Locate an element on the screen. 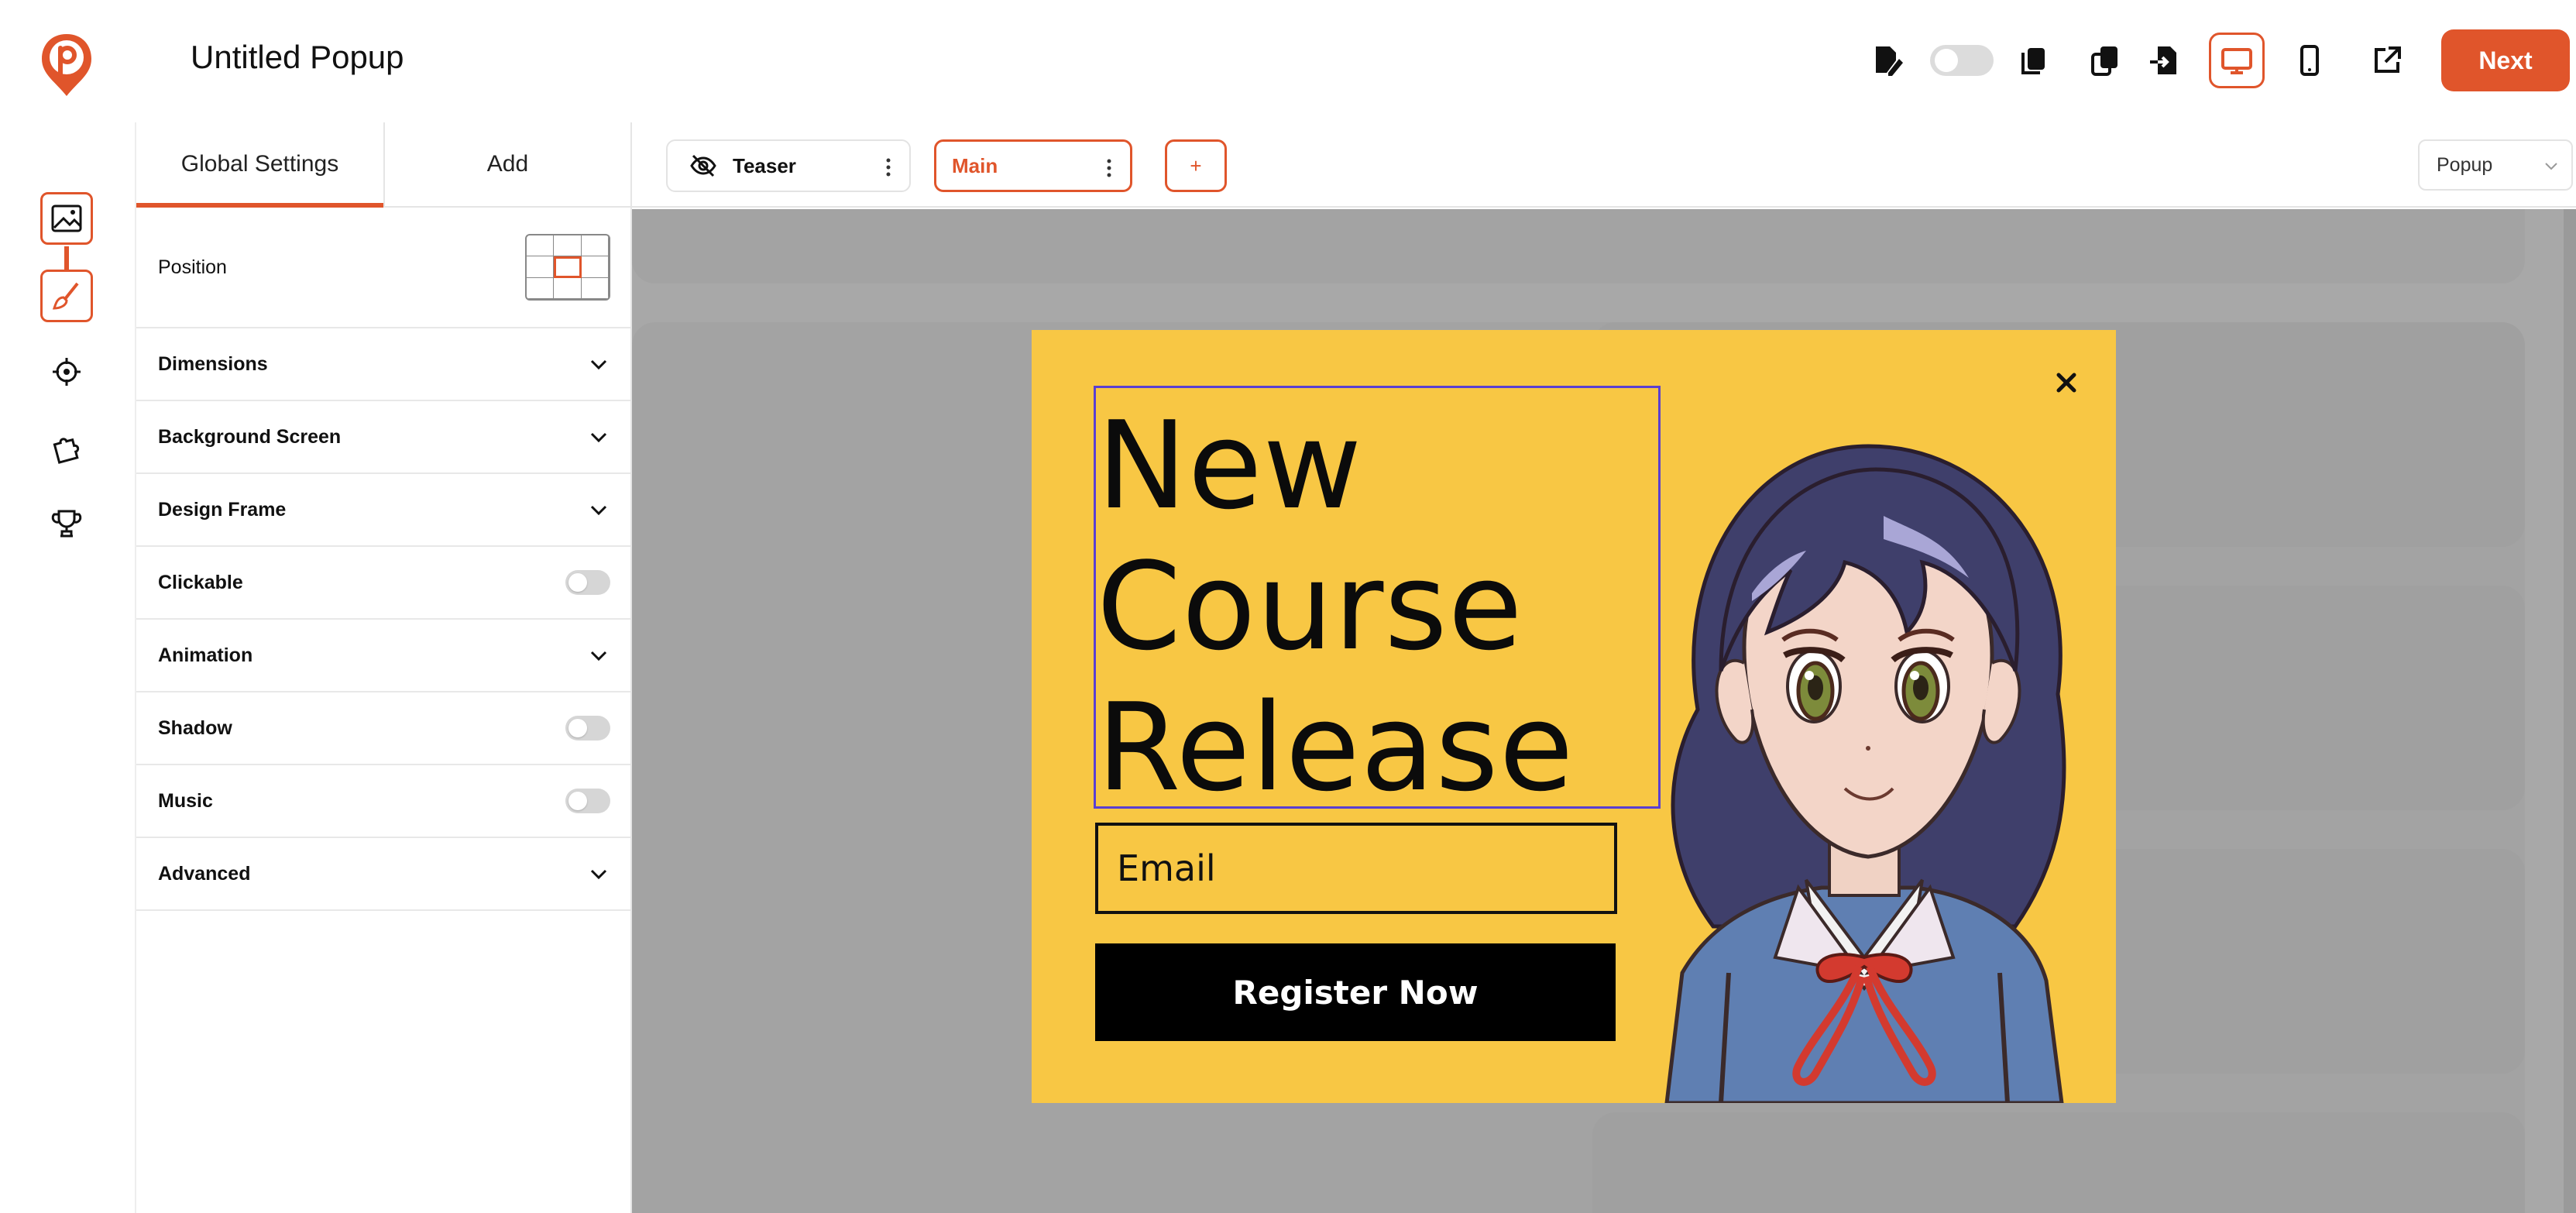  next-button: Next is located at coordinates (2505, 60).